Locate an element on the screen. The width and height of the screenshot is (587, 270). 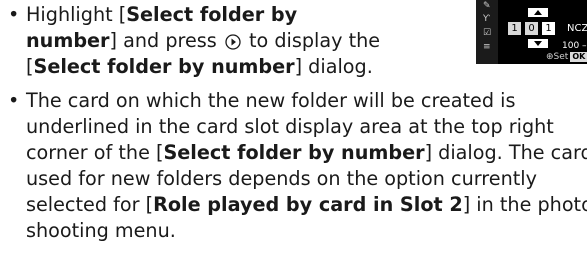
folder-digit-3: 1 is located at coordinates (548, 28).